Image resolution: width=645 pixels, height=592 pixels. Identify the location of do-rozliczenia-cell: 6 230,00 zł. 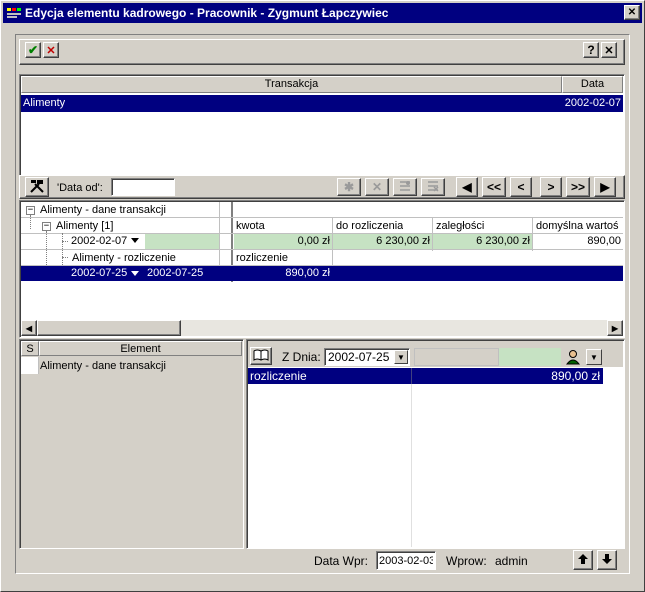
(382, 241).